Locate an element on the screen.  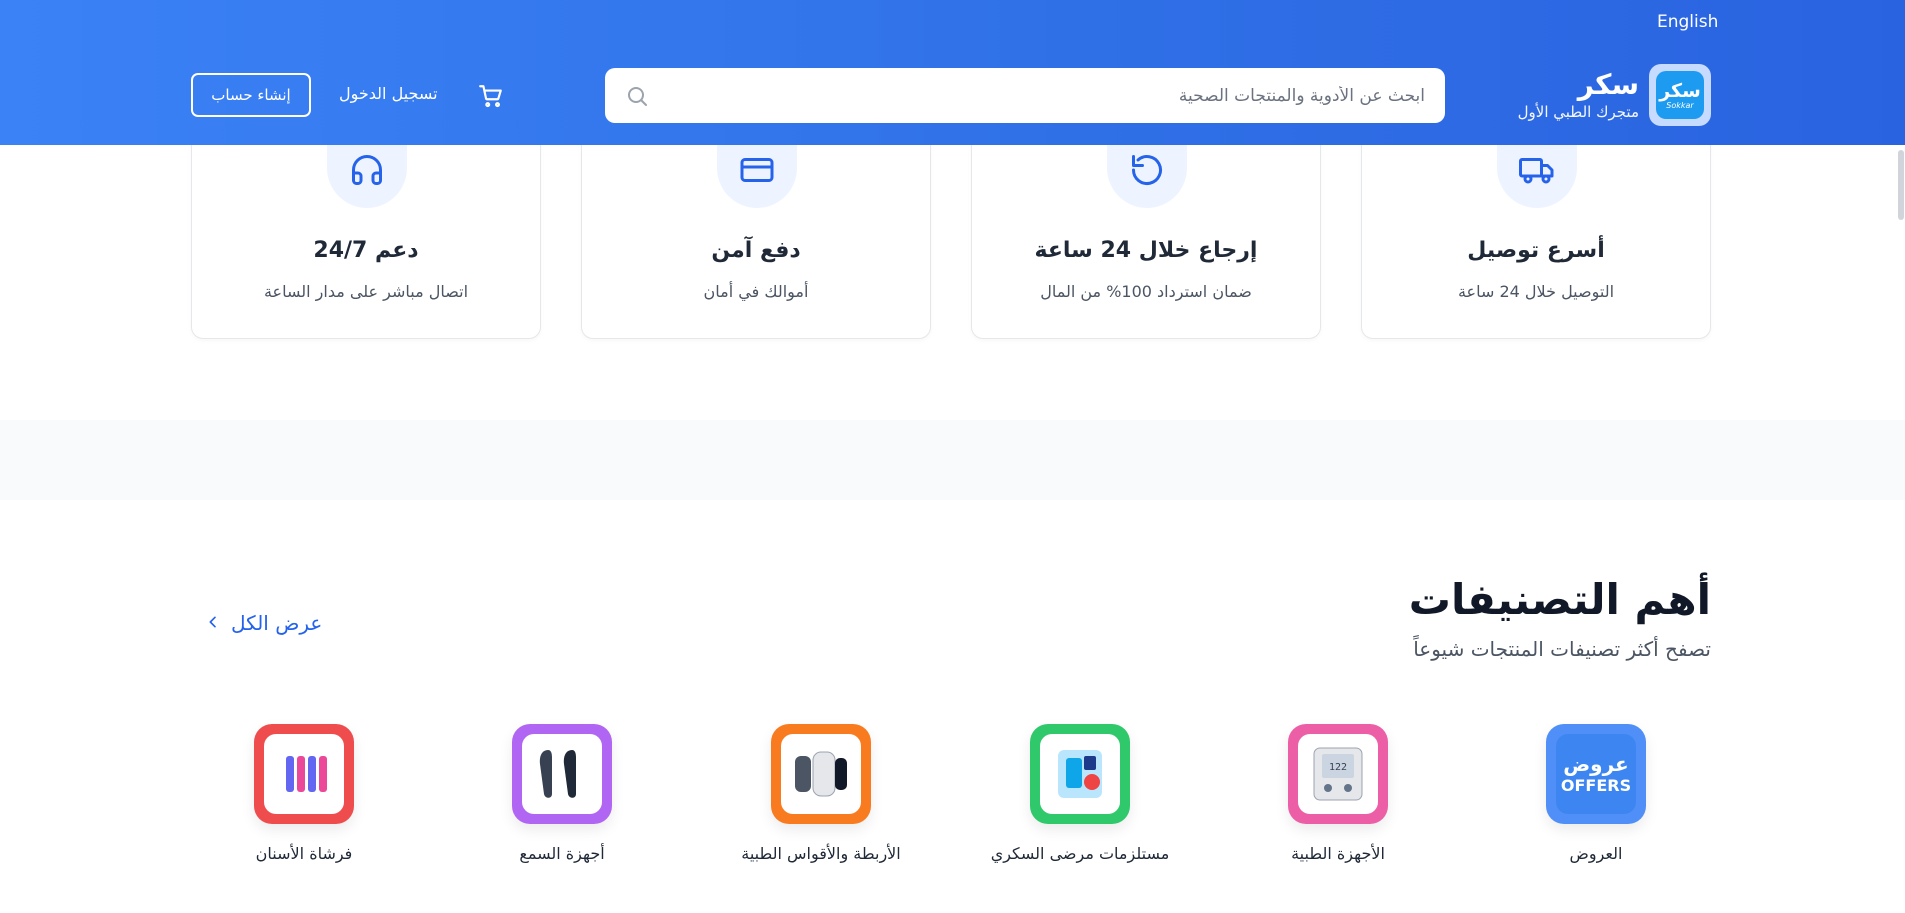
feature-subtitle: أموالك في أمان is located at coordinates (756, 291).